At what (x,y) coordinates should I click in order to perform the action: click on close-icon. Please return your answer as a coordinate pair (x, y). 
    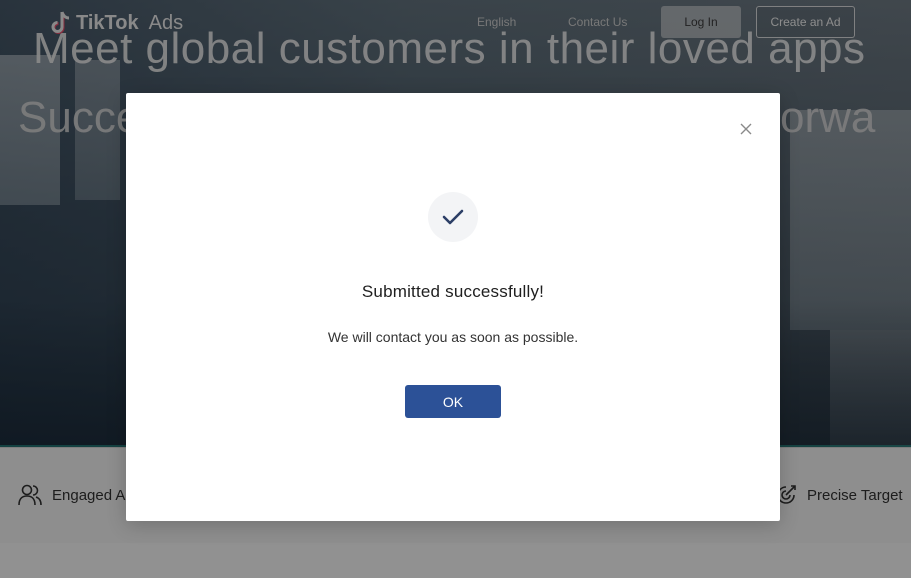
    Looking at the image, I should click on (746, 129).